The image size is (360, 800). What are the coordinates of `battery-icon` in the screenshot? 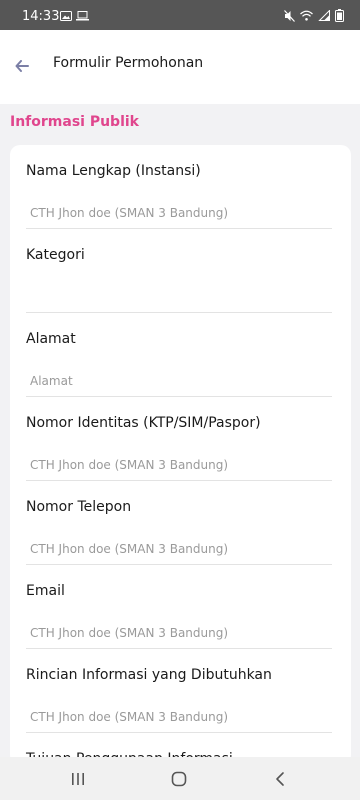 It's located at (339, 15).